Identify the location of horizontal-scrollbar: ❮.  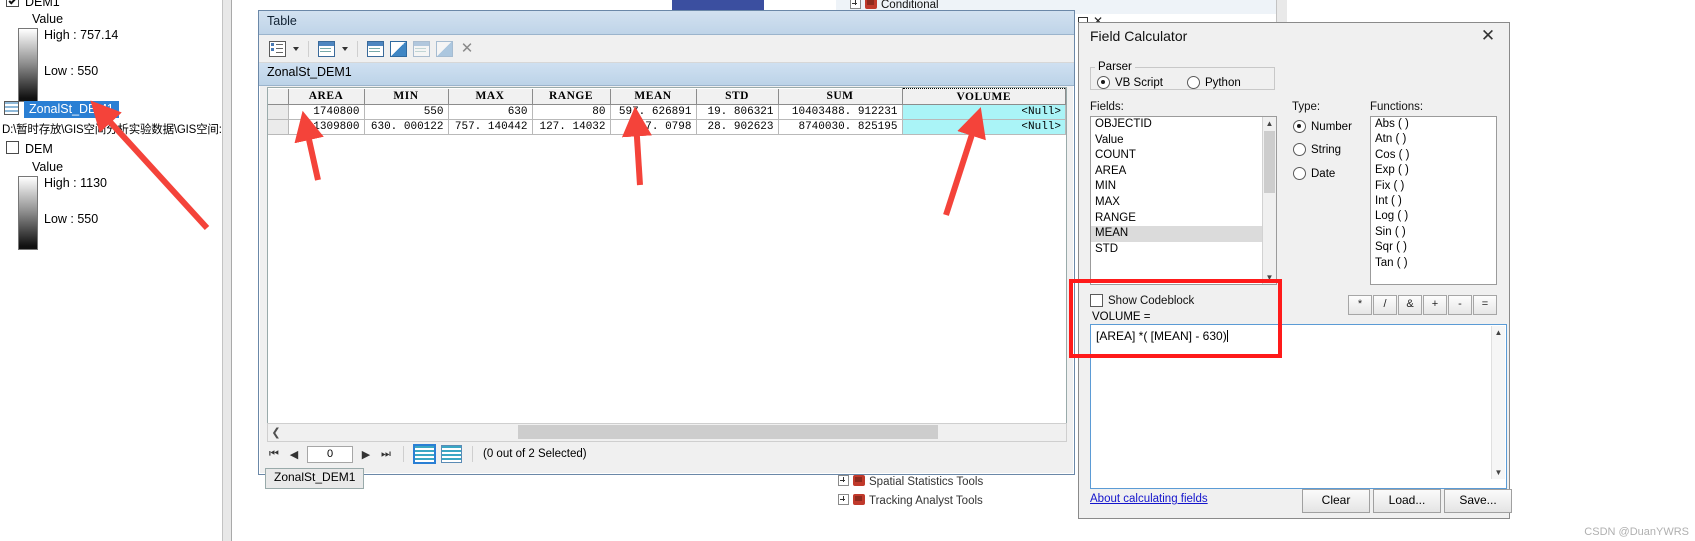
(667, 432).